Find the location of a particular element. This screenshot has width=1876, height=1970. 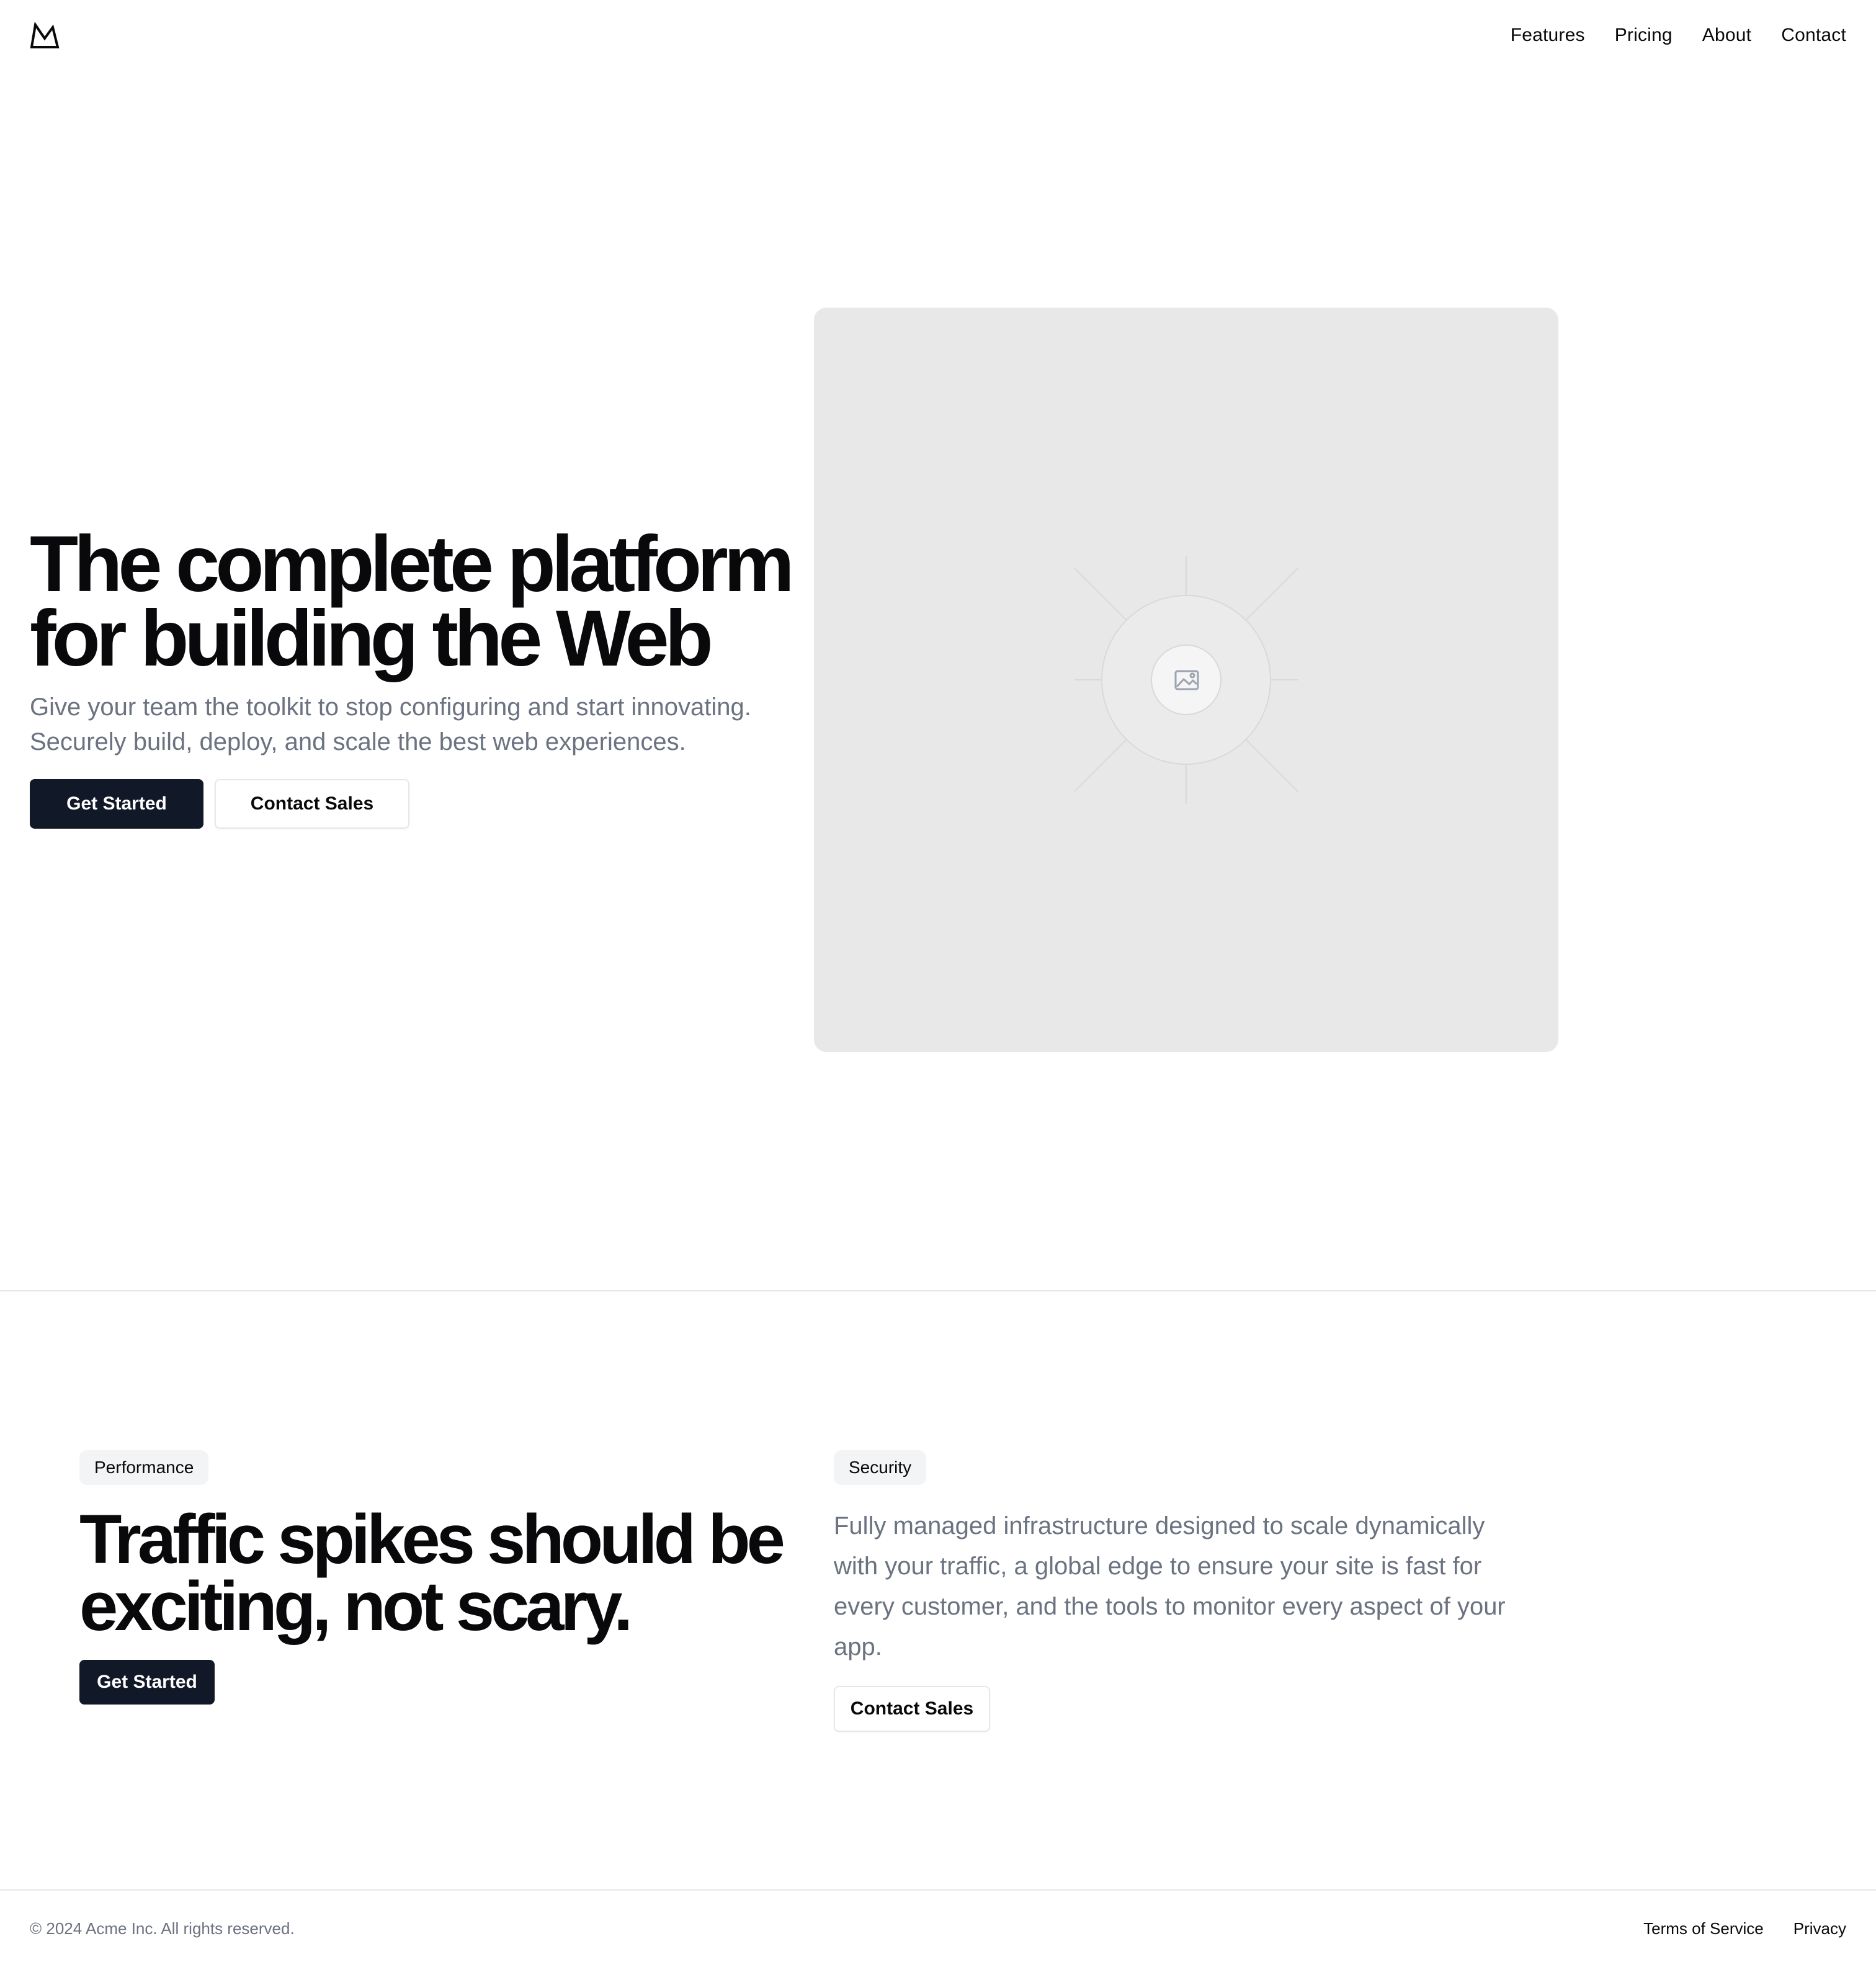

hero-image-placeholder is located at coordinates (1186, 680).